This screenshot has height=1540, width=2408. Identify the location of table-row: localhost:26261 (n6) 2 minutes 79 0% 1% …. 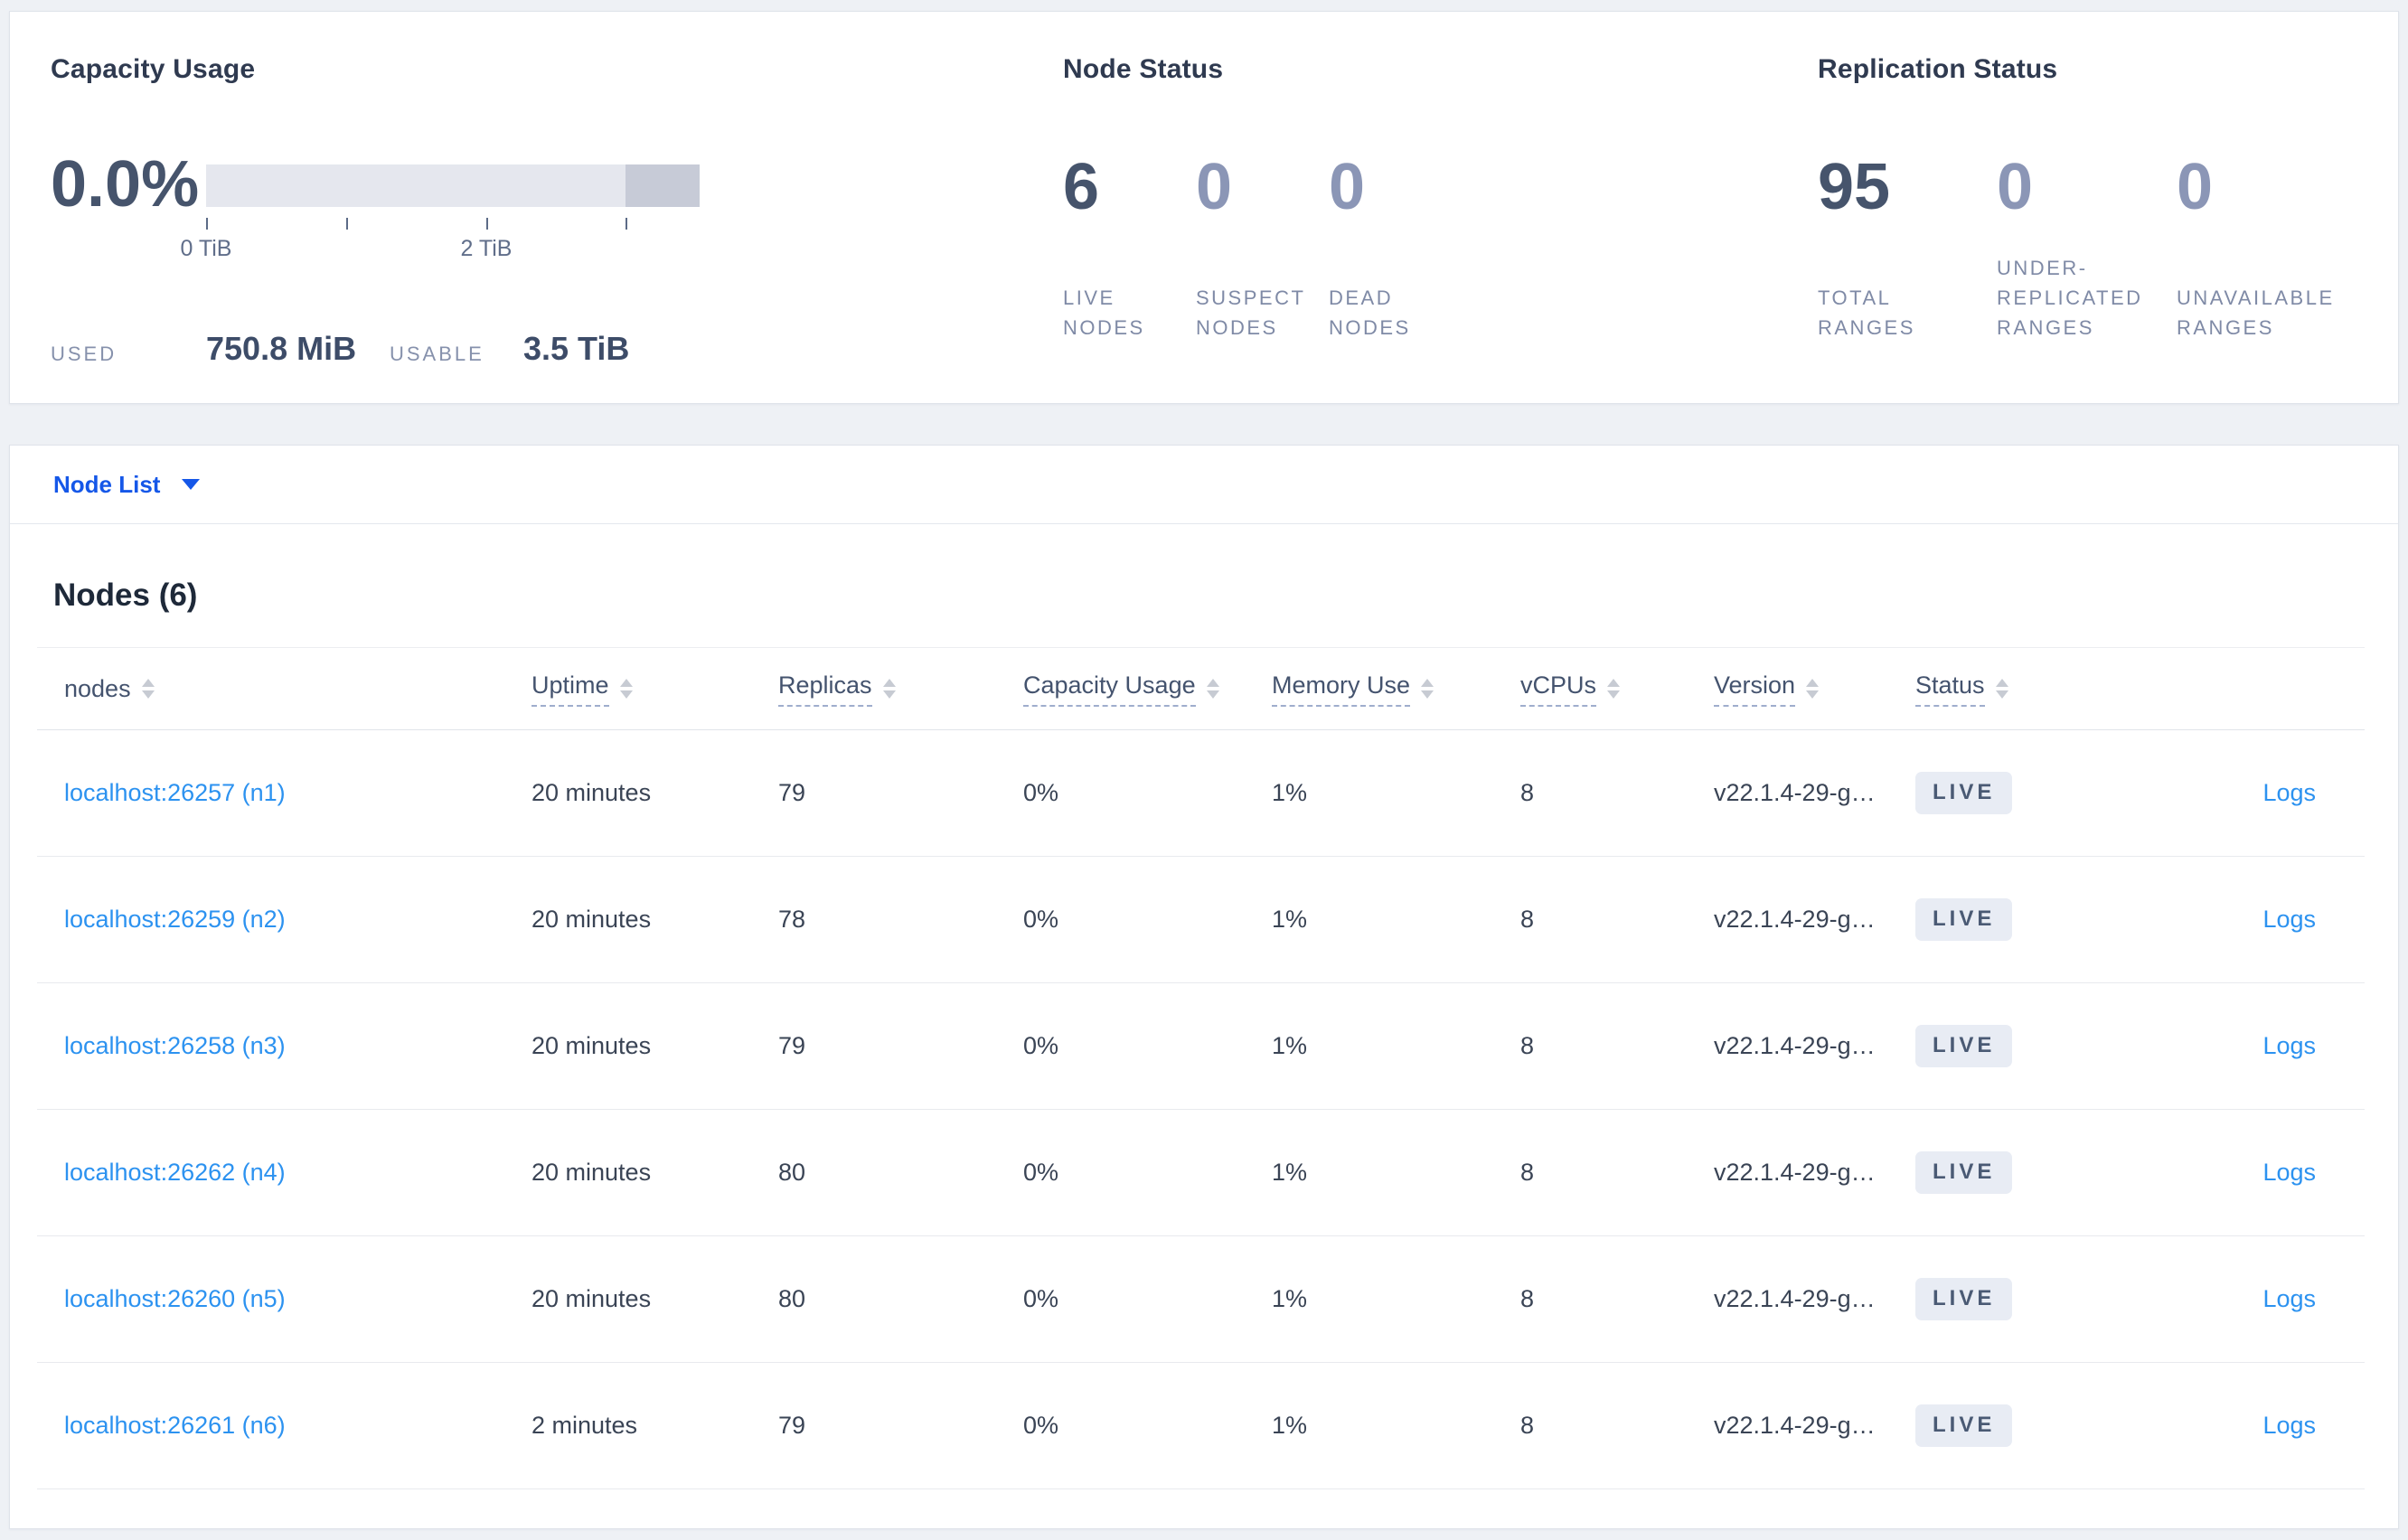
(1201, 1426).